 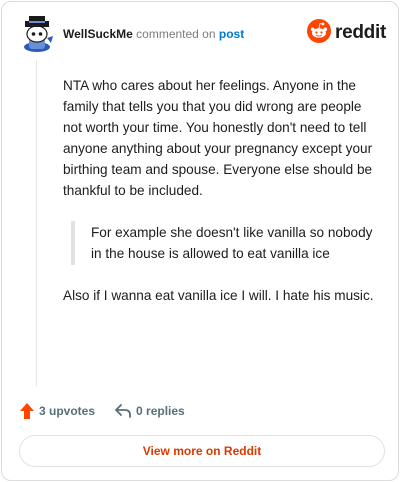 I want to click on view-more-button: View more on Reddit, so click(x=202, y=451).